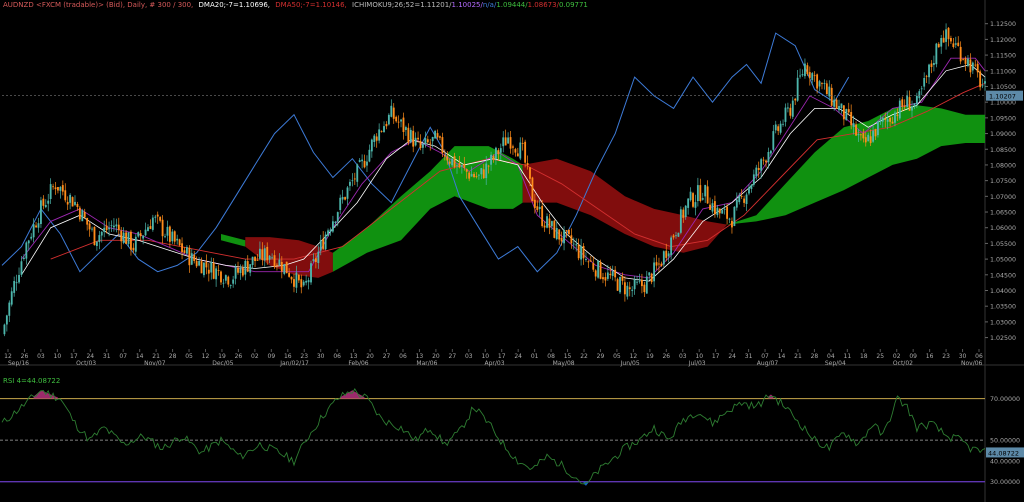 Image resolution: width=1024 pixels, height=502 pixels. Describe the element at coordinates (798, 356) in the screenshot. I see `day-tick-label: 21` at that location.